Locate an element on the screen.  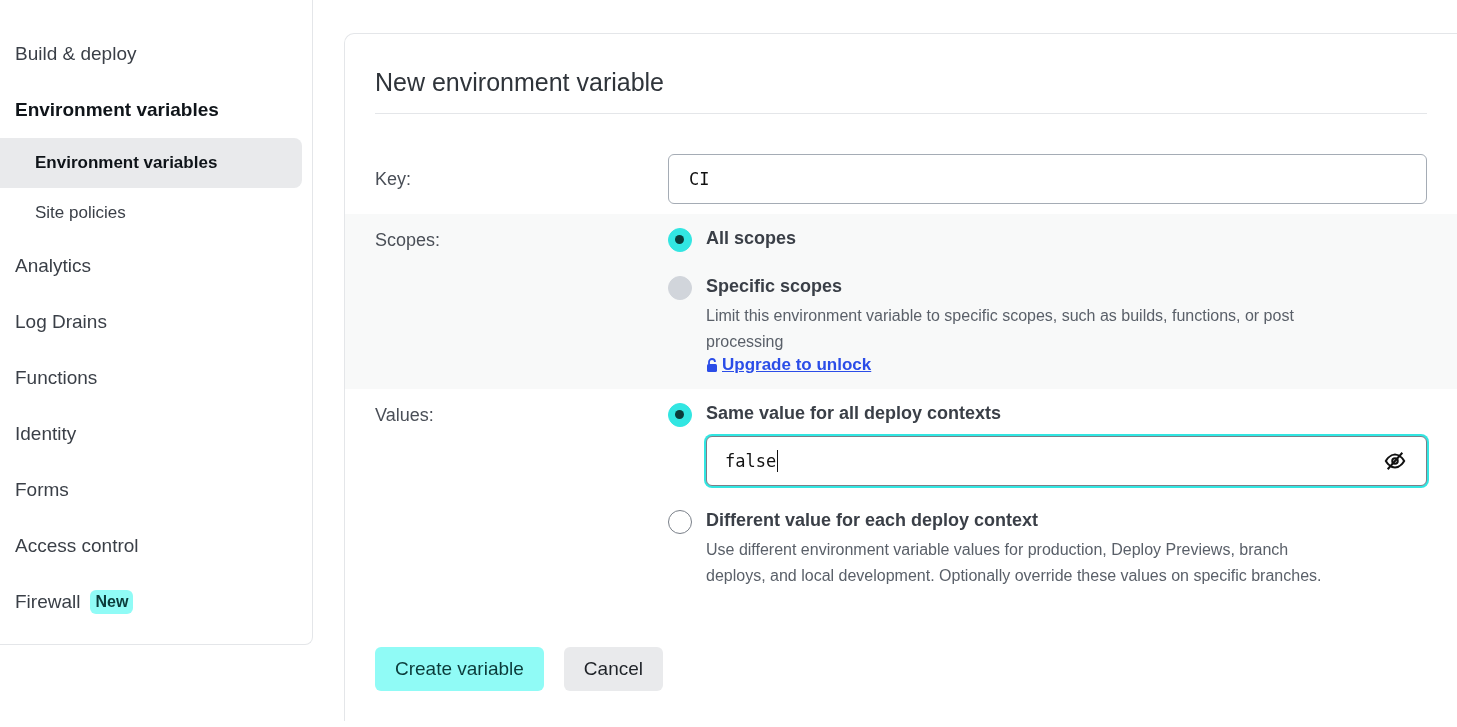
sidebar-item: Build & deploy is located at coordinates (73, 54).